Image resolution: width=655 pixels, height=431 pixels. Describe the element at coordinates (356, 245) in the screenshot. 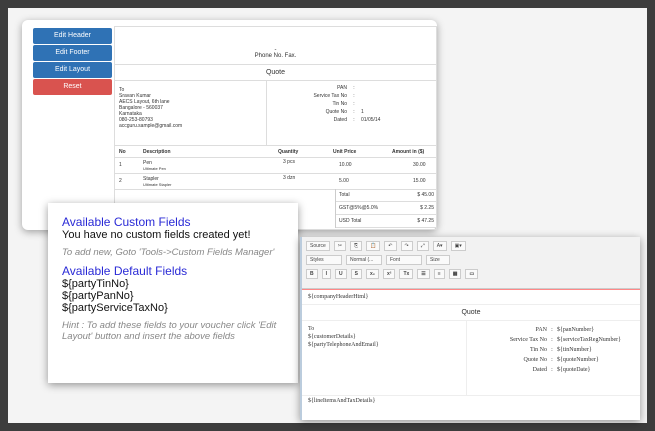

I see `copy-icon: ⎘` at that location.